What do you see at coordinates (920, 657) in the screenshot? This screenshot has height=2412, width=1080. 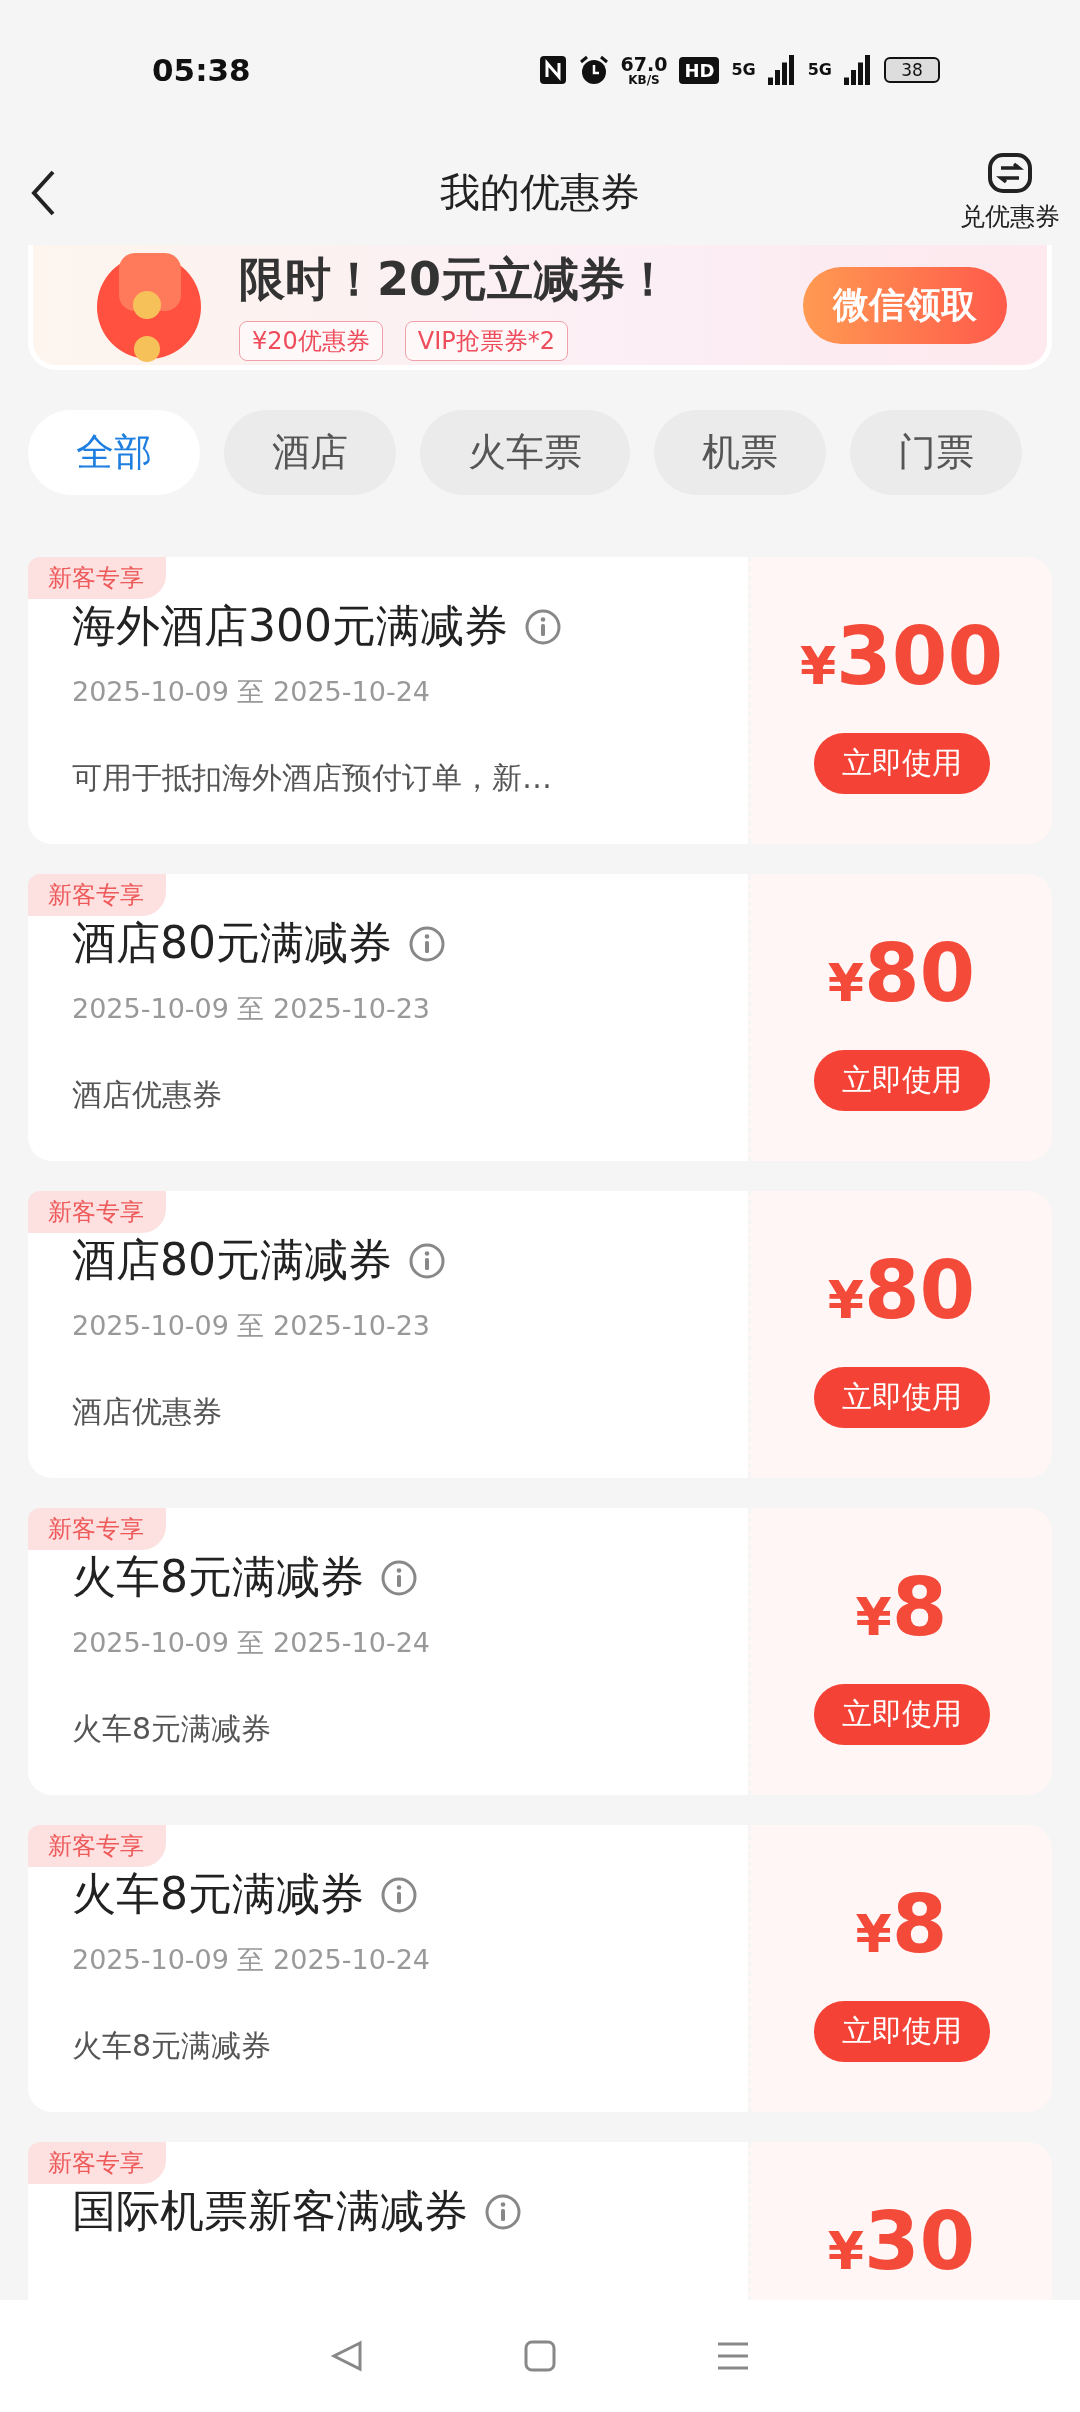 I see `coupon-amount: 300` at bounding box center [920, 657].